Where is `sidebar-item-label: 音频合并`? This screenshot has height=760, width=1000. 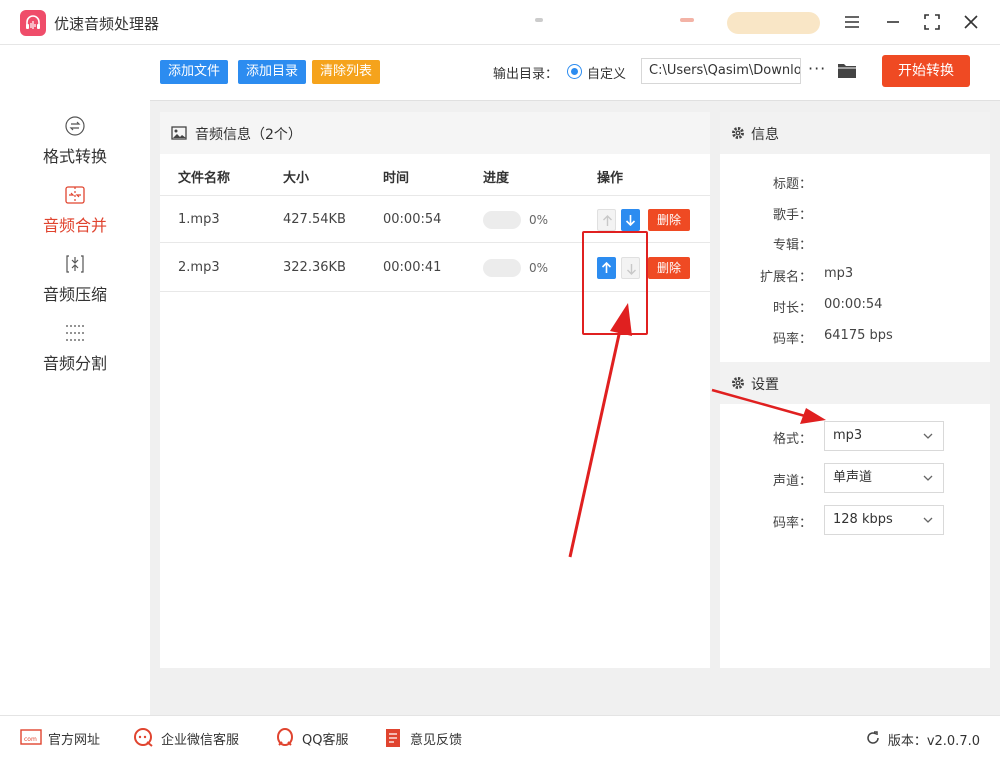 sidebar-item-label: 音频合并 is located at coordinates (74, 225).